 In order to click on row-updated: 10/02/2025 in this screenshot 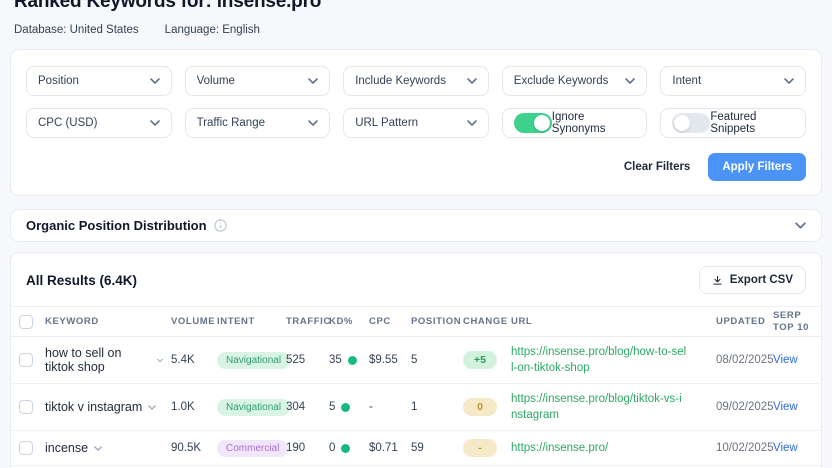, I will do `click(745, 448)`.